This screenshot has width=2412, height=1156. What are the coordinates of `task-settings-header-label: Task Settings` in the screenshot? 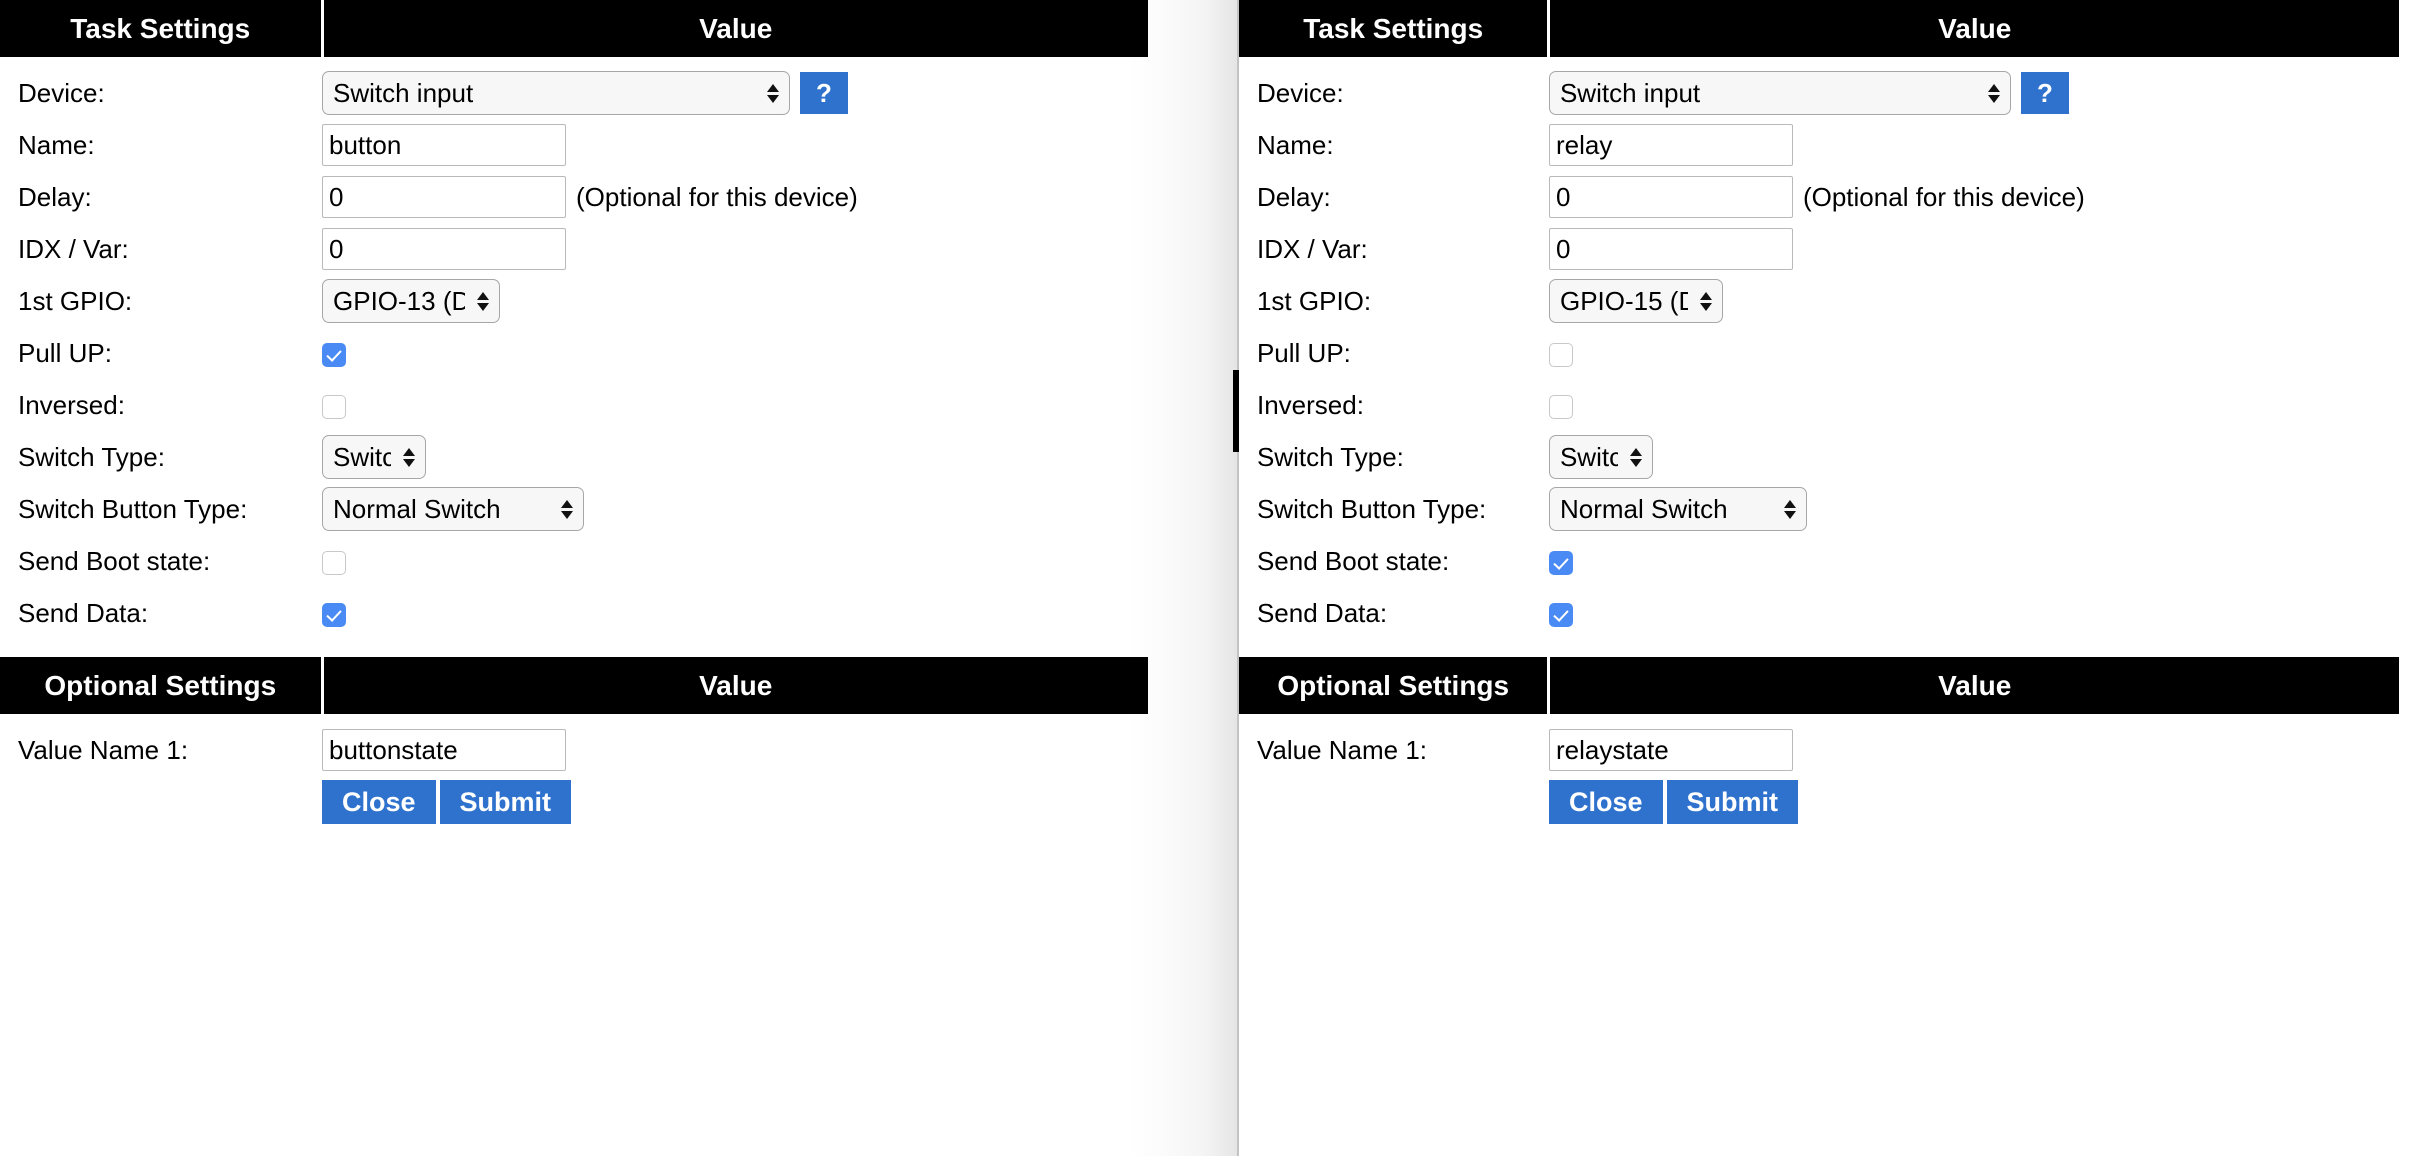 It's located at (162, 28).